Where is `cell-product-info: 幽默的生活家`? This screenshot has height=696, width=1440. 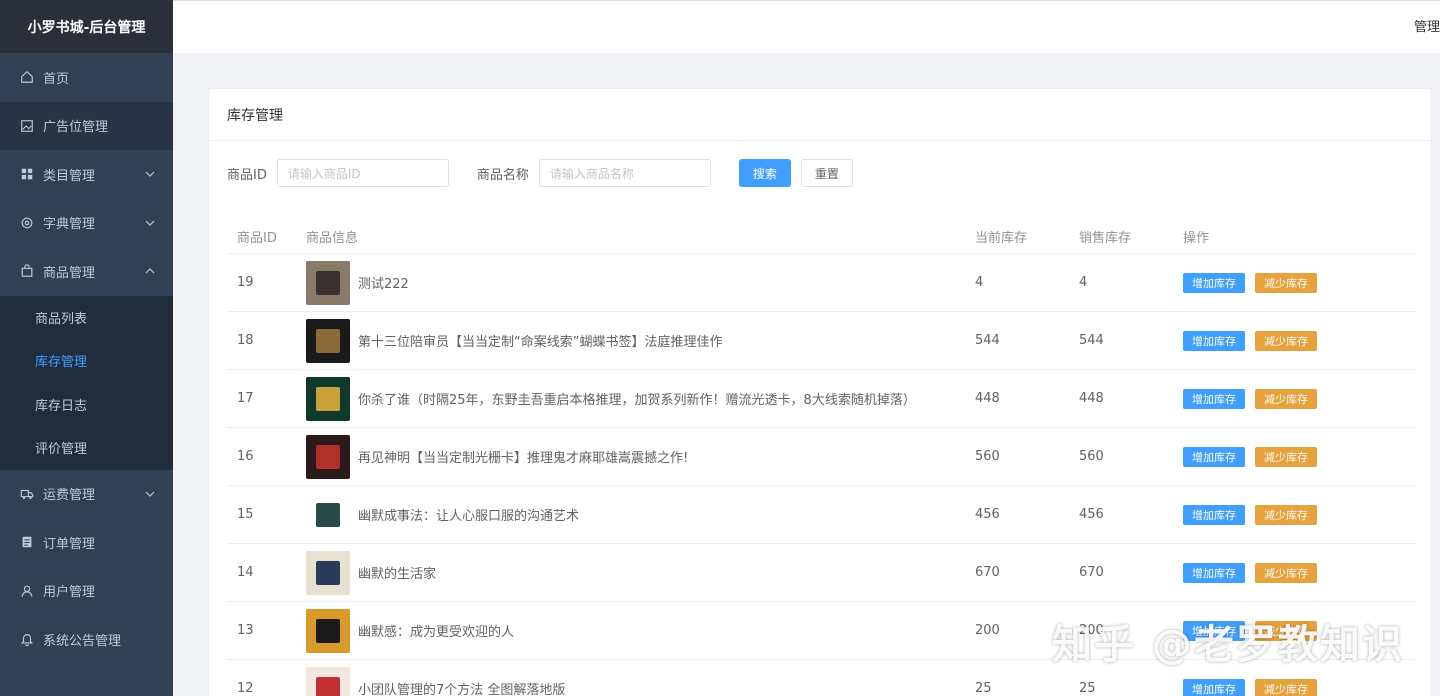
cell-product-info: 幽默的生活家 is located at coordinates (630, 572).